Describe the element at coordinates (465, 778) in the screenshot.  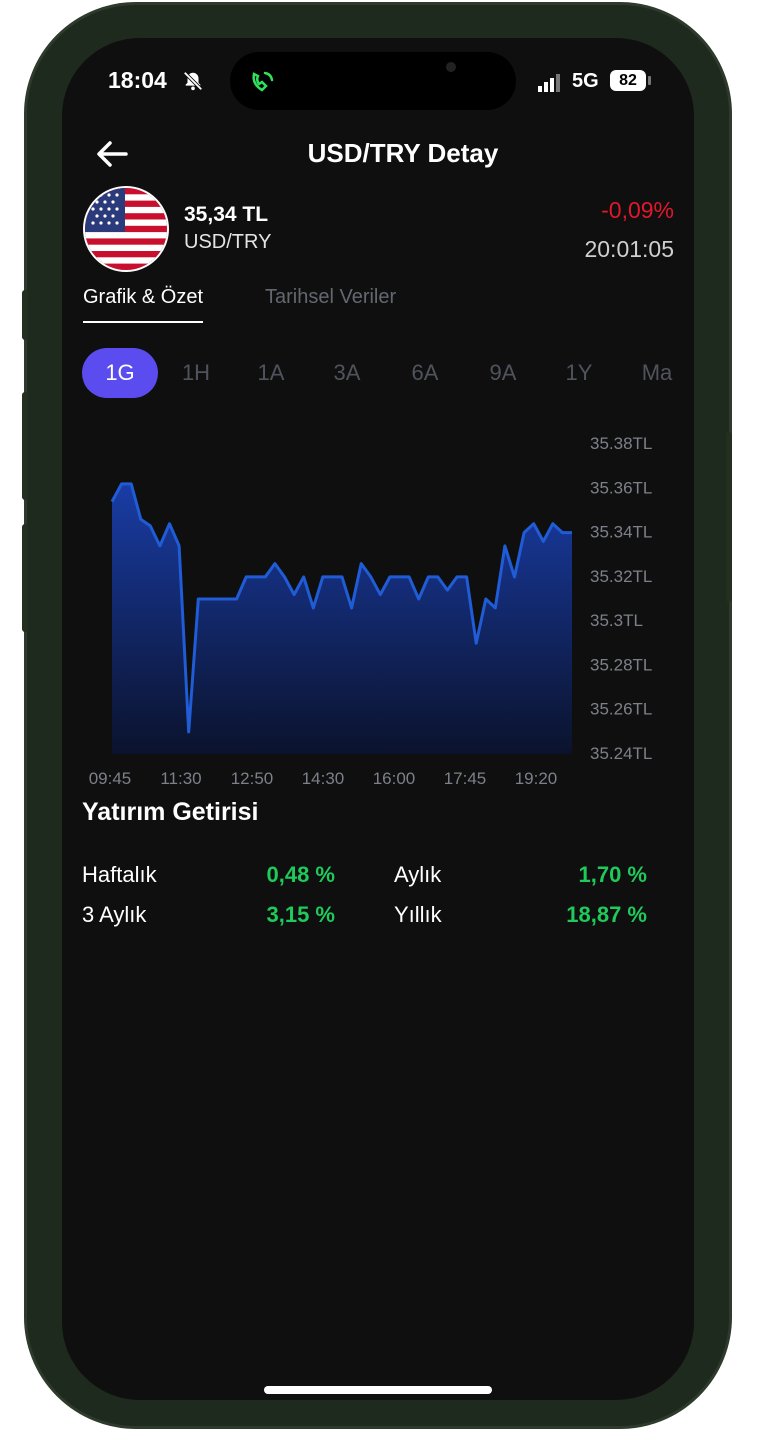
I see `x-tick-label: 17:45` at that location.